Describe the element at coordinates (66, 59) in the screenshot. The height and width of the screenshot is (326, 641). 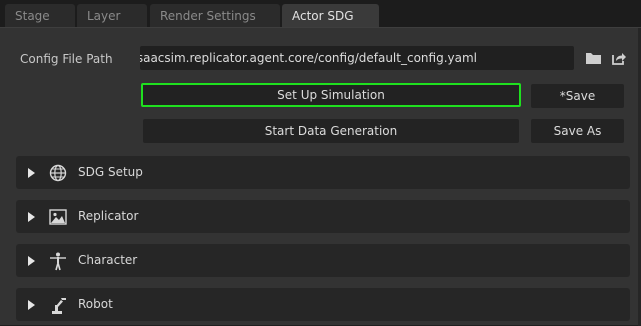
I see `config-file-path-label: Config File Path` at that location.